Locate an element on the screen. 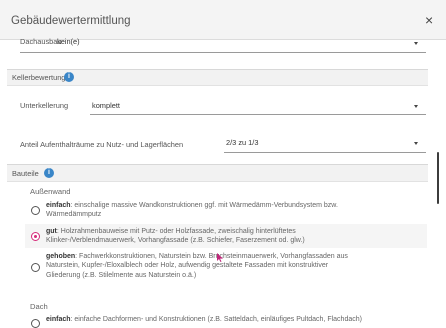  radio-dach-einfach is located at coordinates (35, 323).